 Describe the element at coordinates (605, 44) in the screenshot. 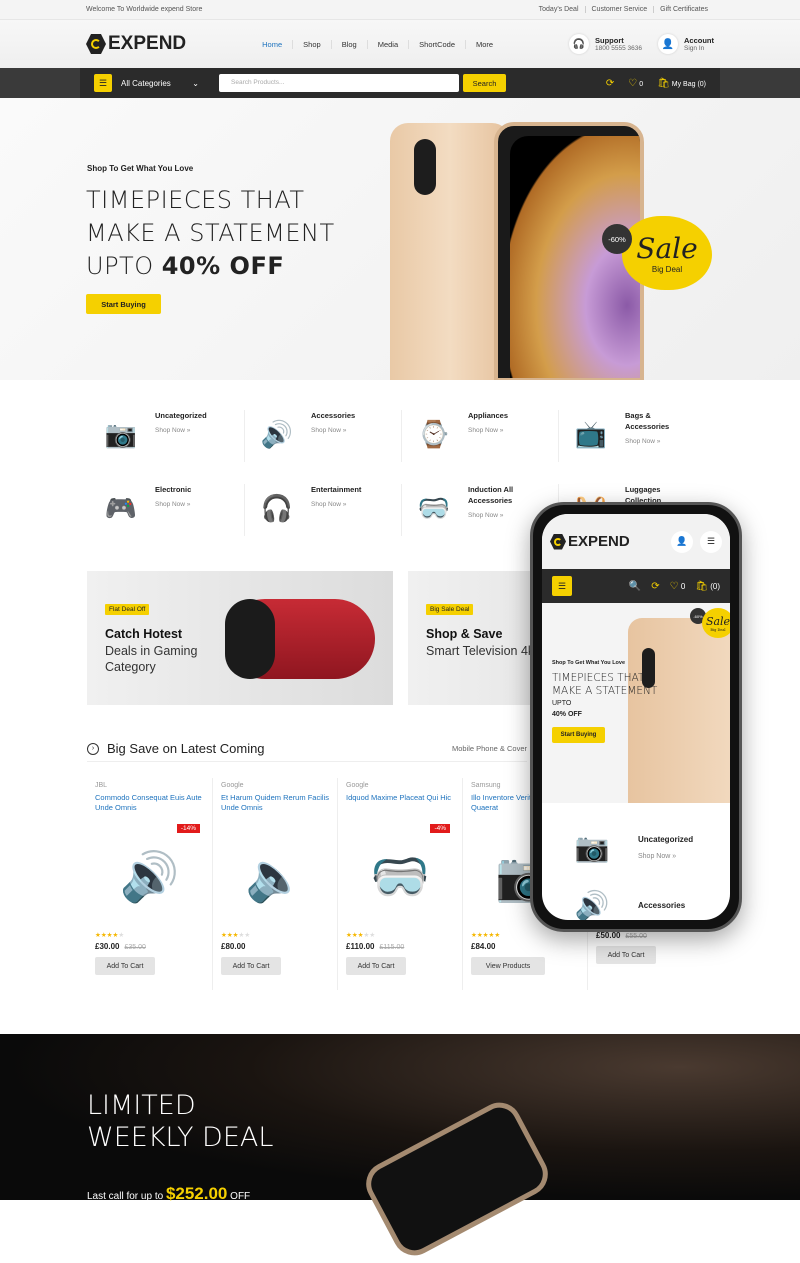

I see `support: 🎧 Support 1800 5555 3636` at that location.